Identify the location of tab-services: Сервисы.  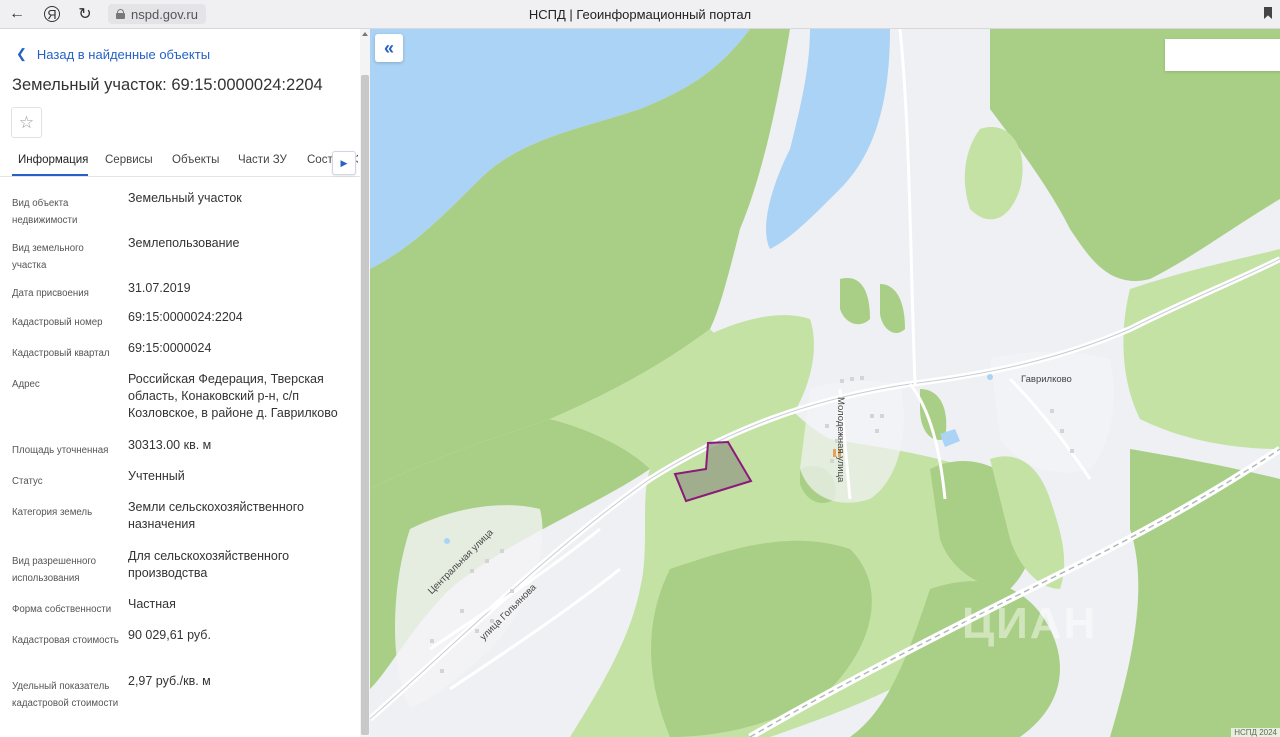
(129, 160).